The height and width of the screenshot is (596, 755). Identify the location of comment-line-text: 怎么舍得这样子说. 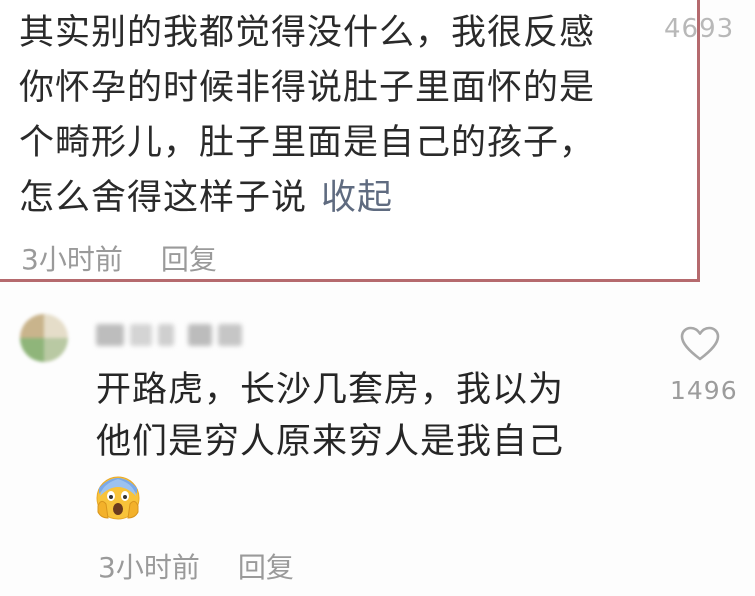
(163, 198).